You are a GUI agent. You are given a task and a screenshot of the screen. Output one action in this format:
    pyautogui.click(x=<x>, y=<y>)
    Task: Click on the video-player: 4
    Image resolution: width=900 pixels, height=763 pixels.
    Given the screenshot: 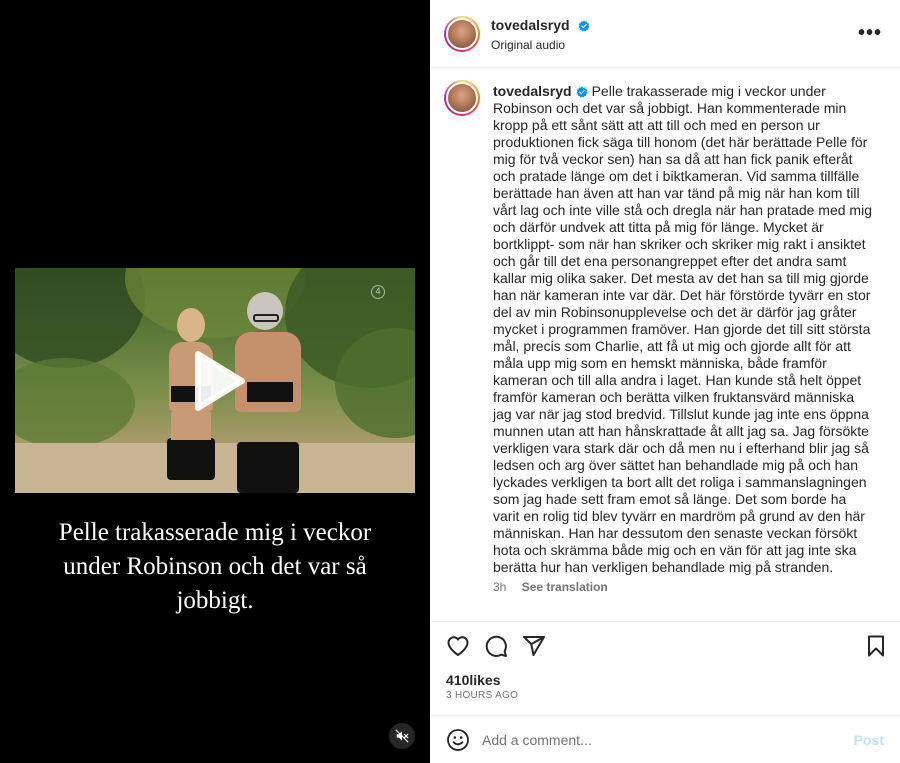 What is the action you would take?
    pyautogui.click(x=215, y=380)
    